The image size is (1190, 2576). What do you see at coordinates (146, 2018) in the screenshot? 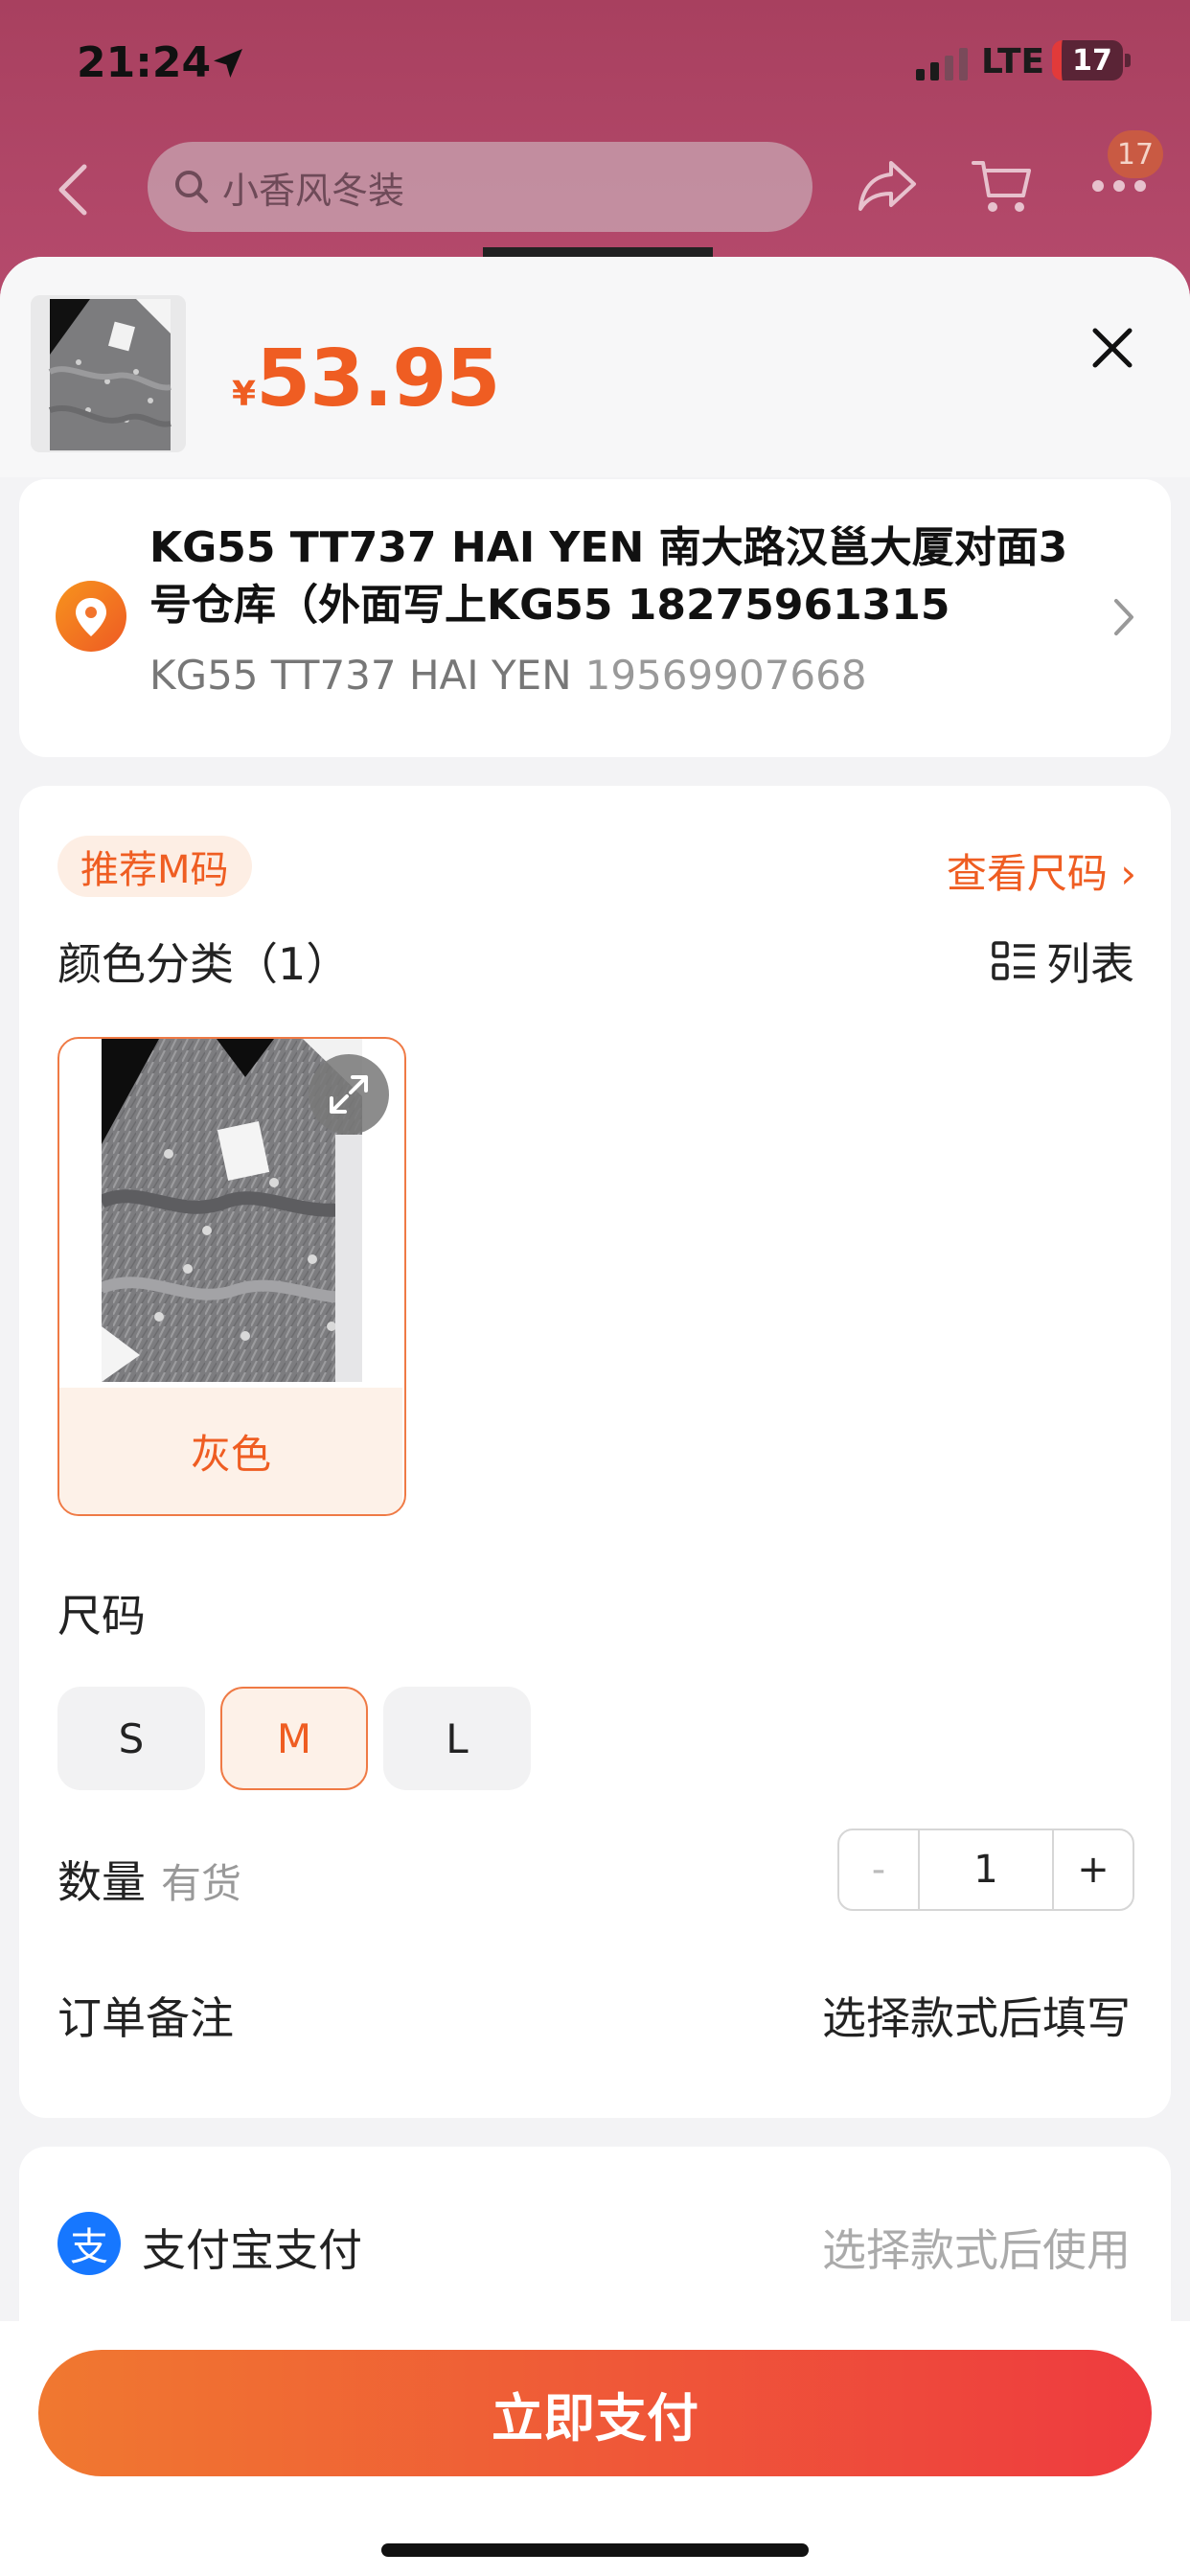
I see `order-note-label: 订单备注` at bounding box center [146, 2018].